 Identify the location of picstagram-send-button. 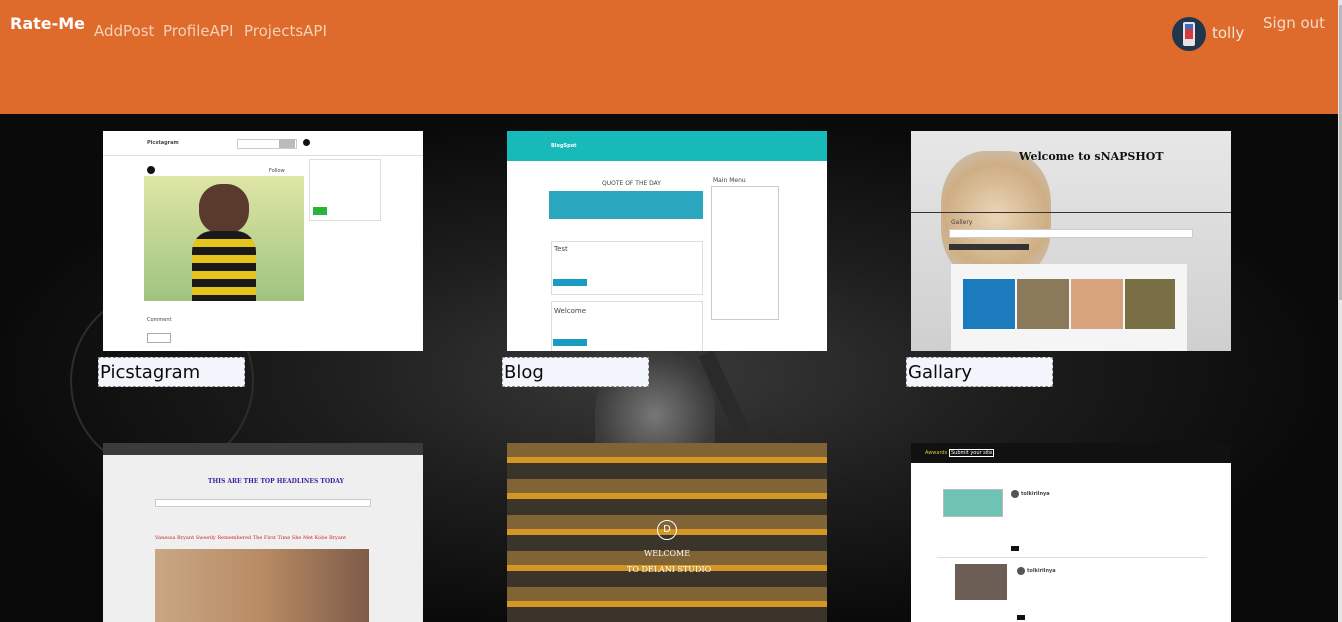
(320, 211).